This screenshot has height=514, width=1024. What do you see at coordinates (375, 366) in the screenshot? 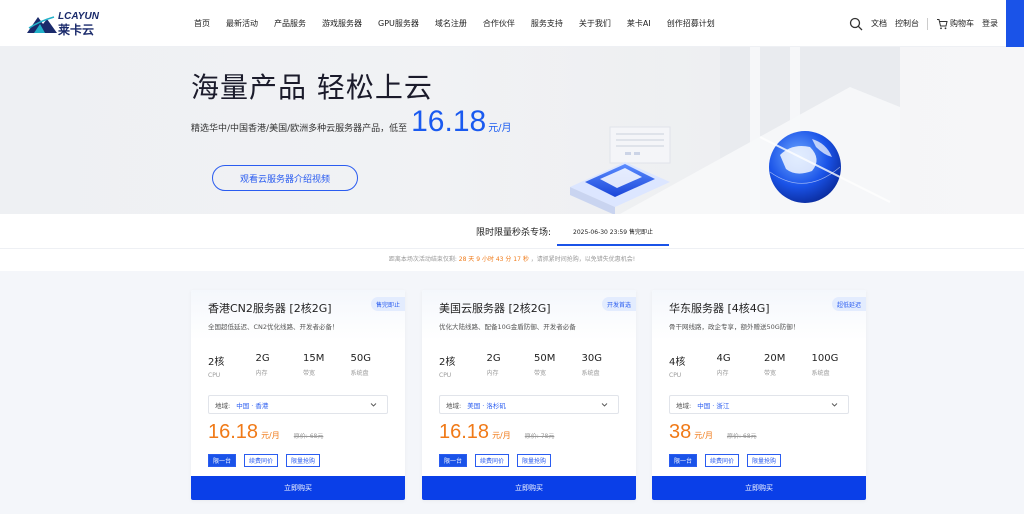
I see `spec-disk: 50G 系统盘` at bounding box center [375, 366].